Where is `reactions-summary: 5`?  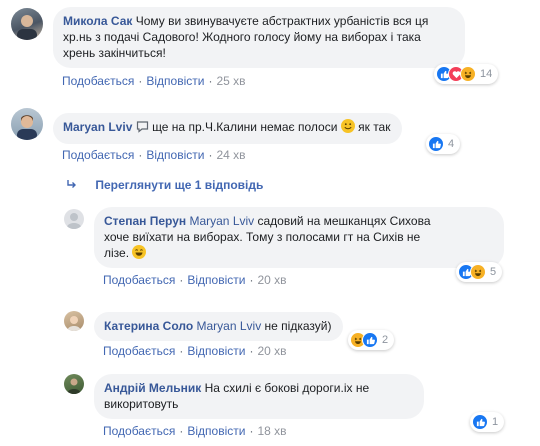 reactions-summary: 5 is located at coordinates (479, 272).